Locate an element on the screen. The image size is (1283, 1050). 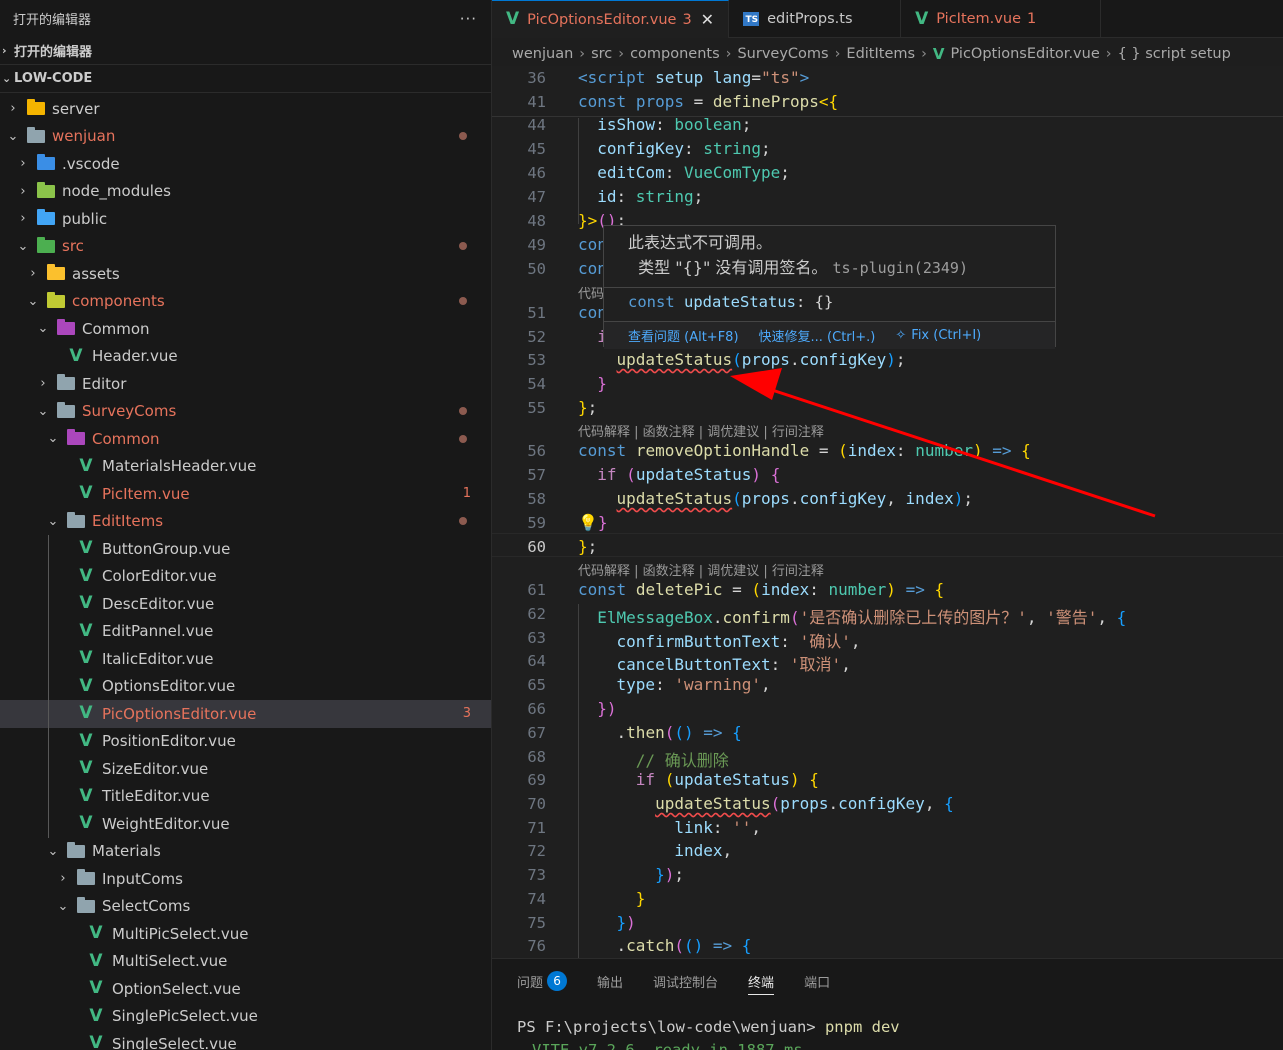
more-actions-icon: ··· is located at coordinates (468, 19).